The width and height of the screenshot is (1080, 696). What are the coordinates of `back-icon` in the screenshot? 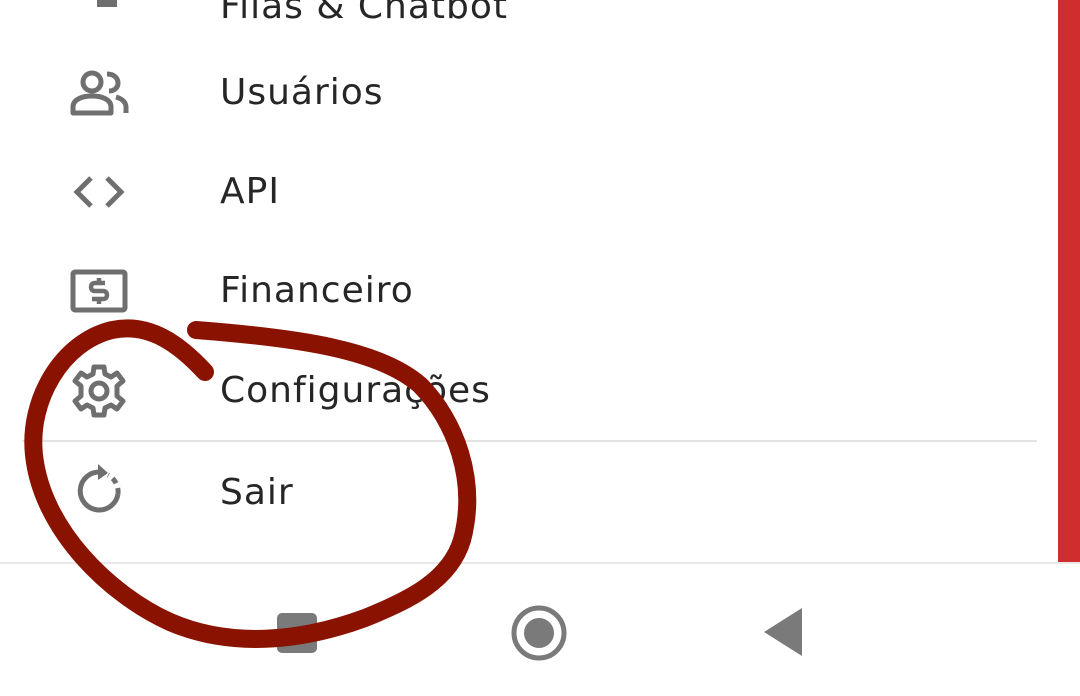 It's located at (783, 632).